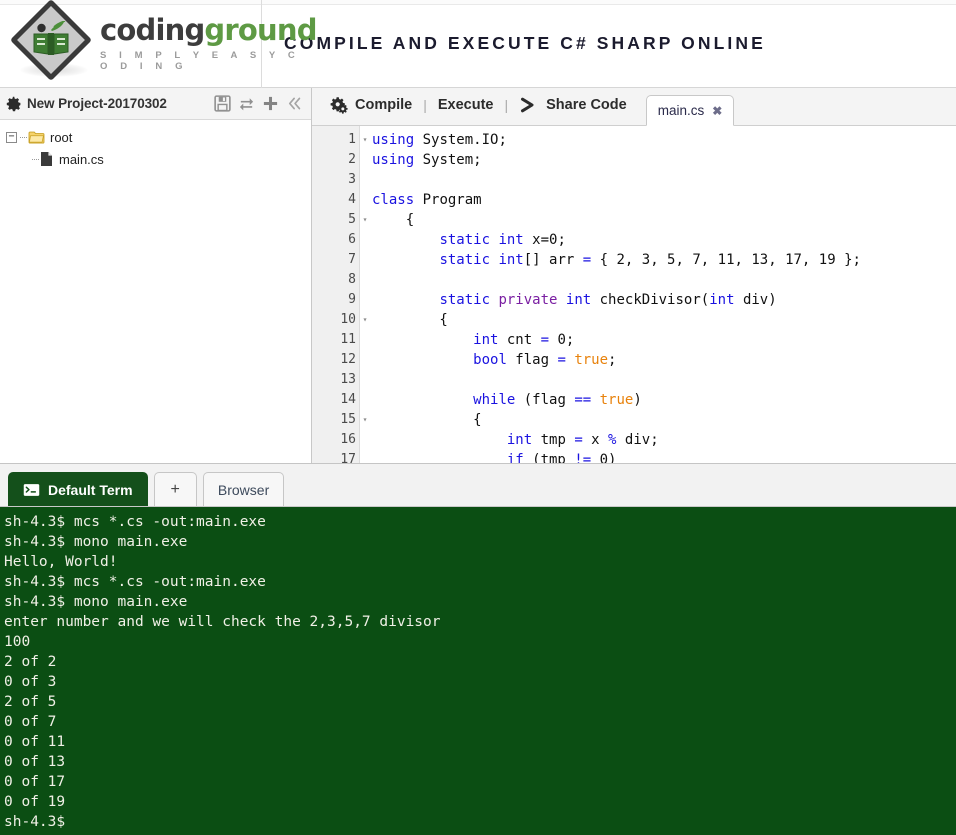 Image resolution: width=956 pixels, height=835 pixels. I want to click on terminal-add-tab-button: +, so click(175, 489).